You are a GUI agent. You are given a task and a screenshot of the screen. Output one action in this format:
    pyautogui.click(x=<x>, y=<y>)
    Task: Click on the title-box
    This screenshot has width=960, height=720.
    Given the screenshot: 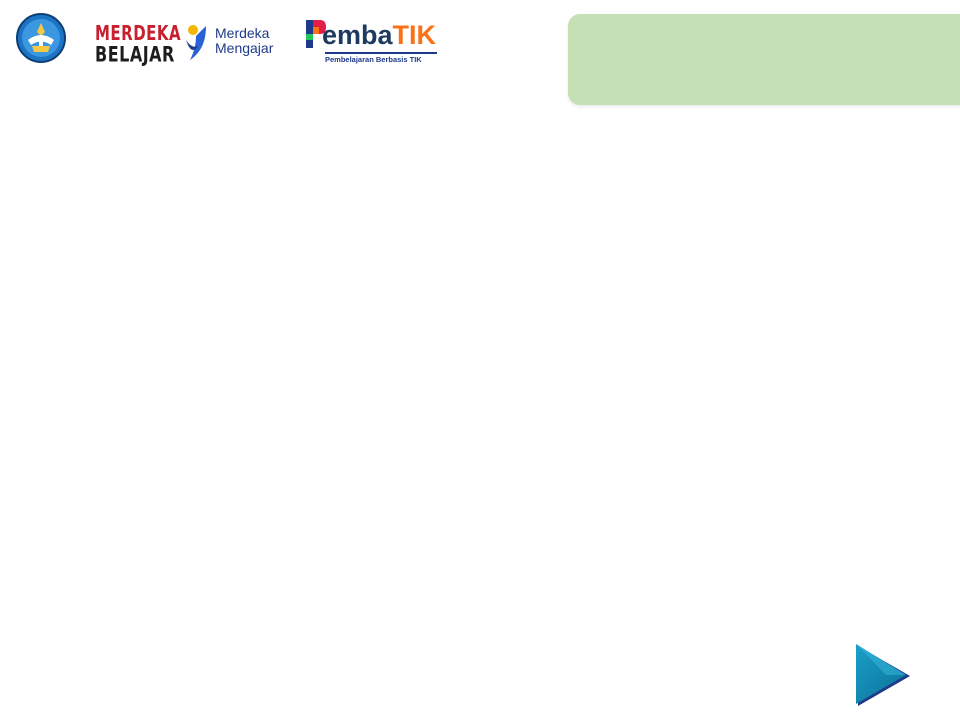 What is the action you would take?
    pyautogui.click(x=764, y=59)
    